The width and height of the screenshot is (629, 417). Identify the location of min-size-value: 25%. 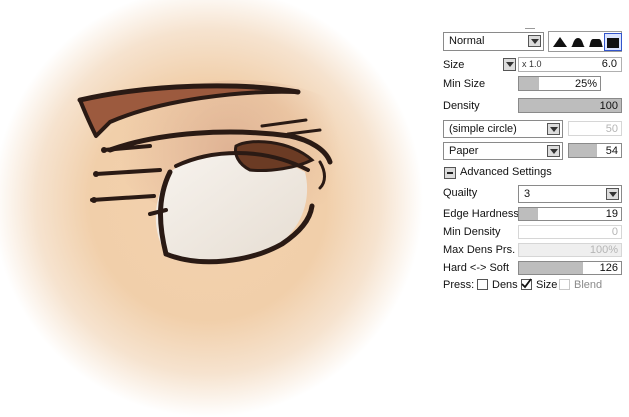
(585, 84).